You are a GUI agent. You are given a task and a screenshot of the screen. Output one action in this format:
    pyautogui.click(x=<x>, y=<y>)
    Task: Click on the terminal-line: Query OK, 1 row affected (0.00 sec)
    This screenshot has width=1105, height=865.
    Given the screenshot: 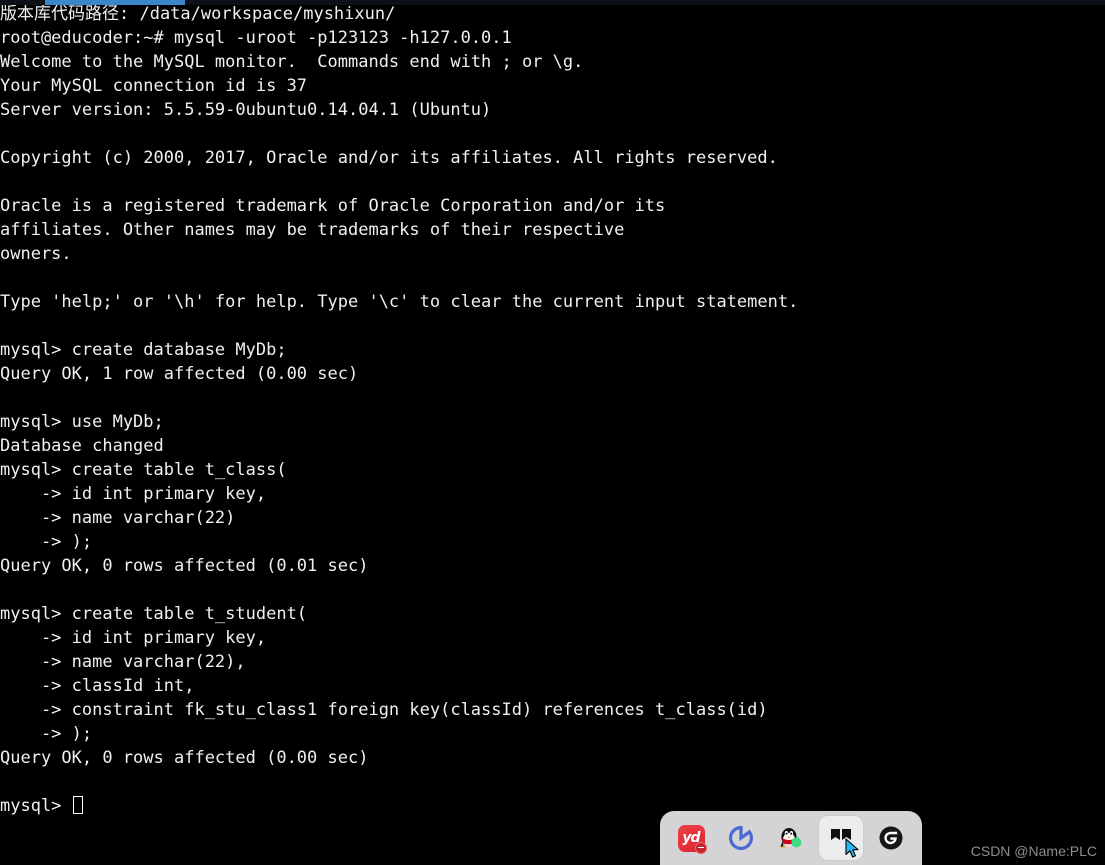 What is the action you would take?
    pyautogui.click(x=179, y=374)
    